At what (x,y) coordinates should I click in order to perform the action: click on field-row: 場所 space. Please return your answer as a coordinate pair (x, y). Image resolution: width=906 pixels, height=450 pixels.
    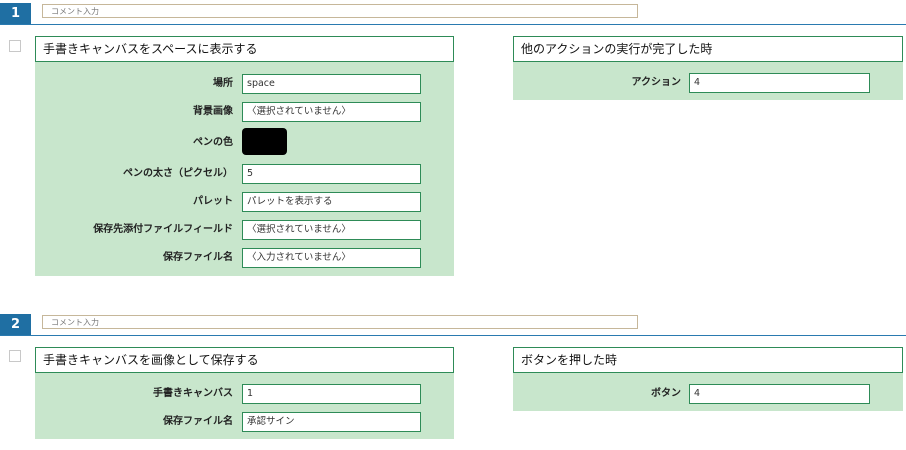
    Looking at the image, I should click on (244, 84).